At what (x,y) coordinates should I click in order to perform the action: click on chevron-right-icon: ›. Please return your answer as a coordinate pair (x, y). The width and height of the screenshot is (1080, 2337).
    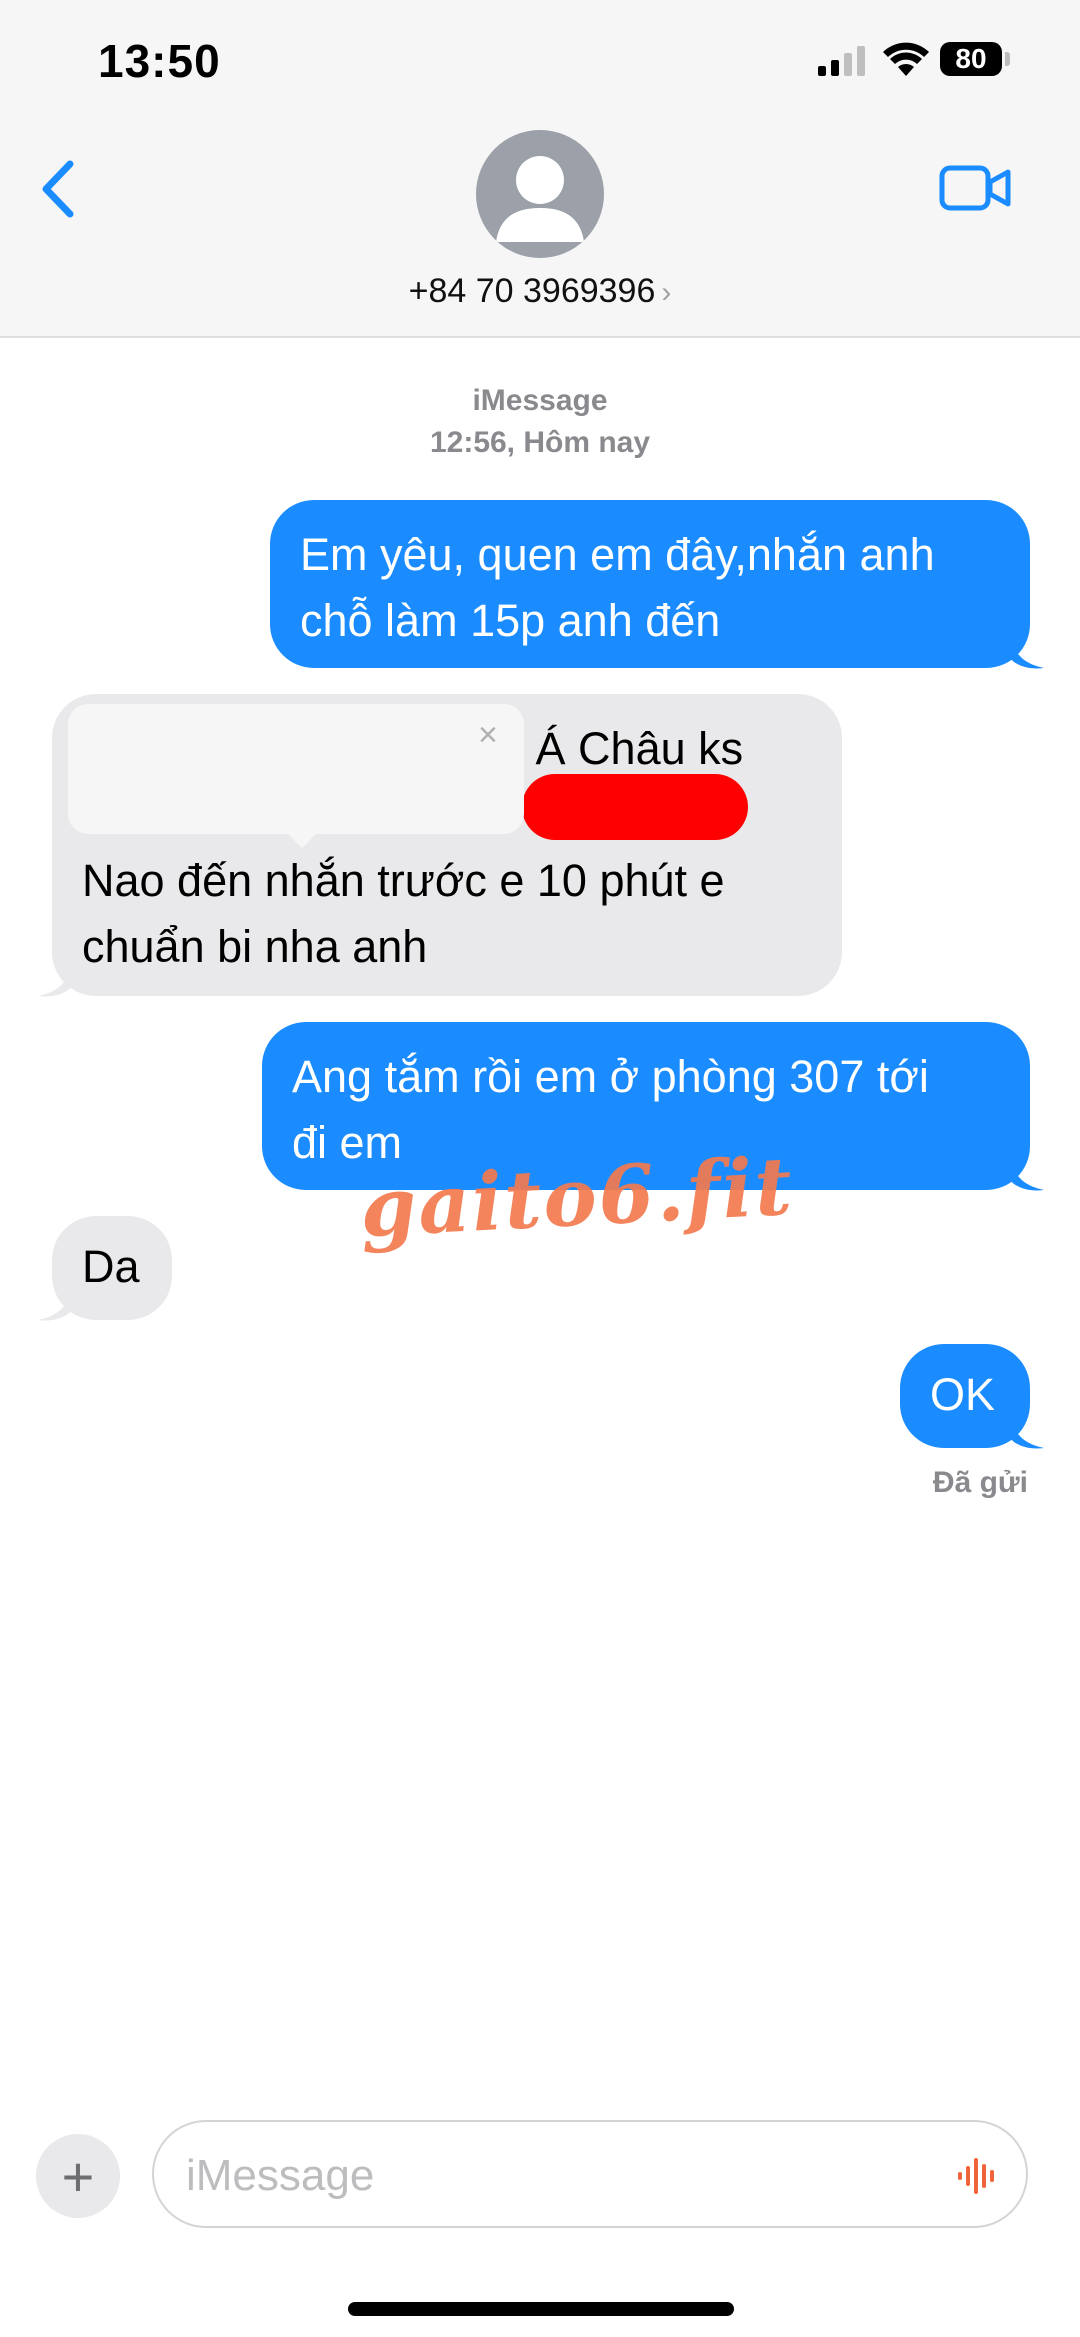
    Looking at the image, I should click on (666, 292).